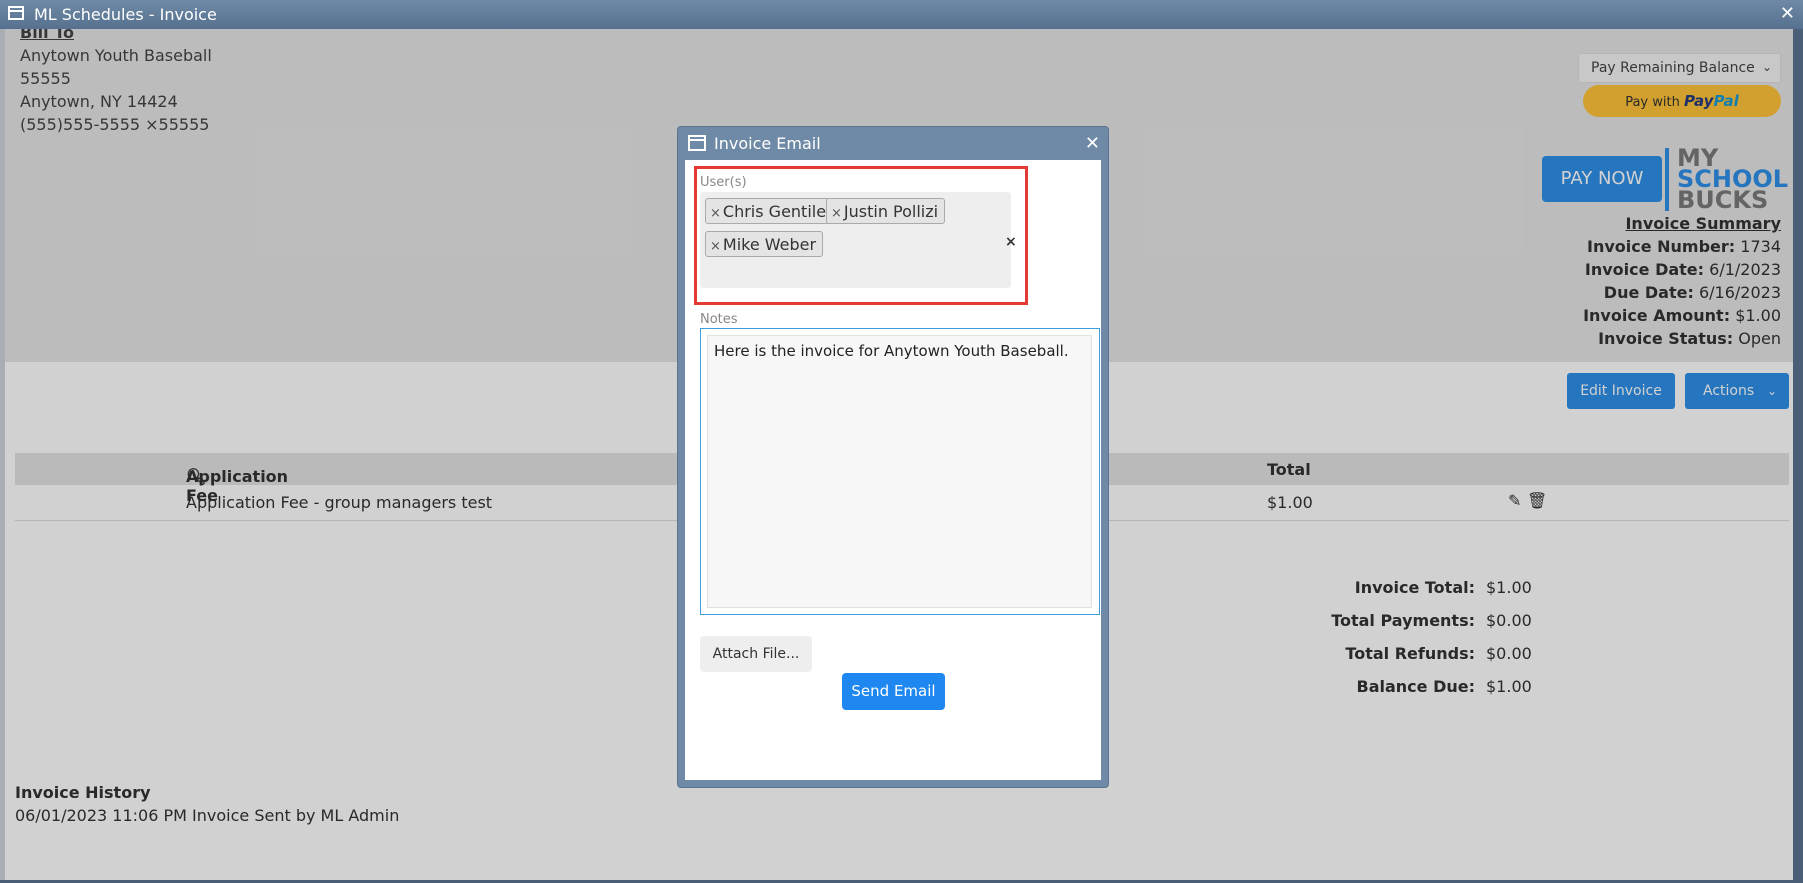  What do you see at coordinates (125, 14) in the screenshot?
I see `window-title: ML Schedules - Invoice` at bounding box center [125, 14].